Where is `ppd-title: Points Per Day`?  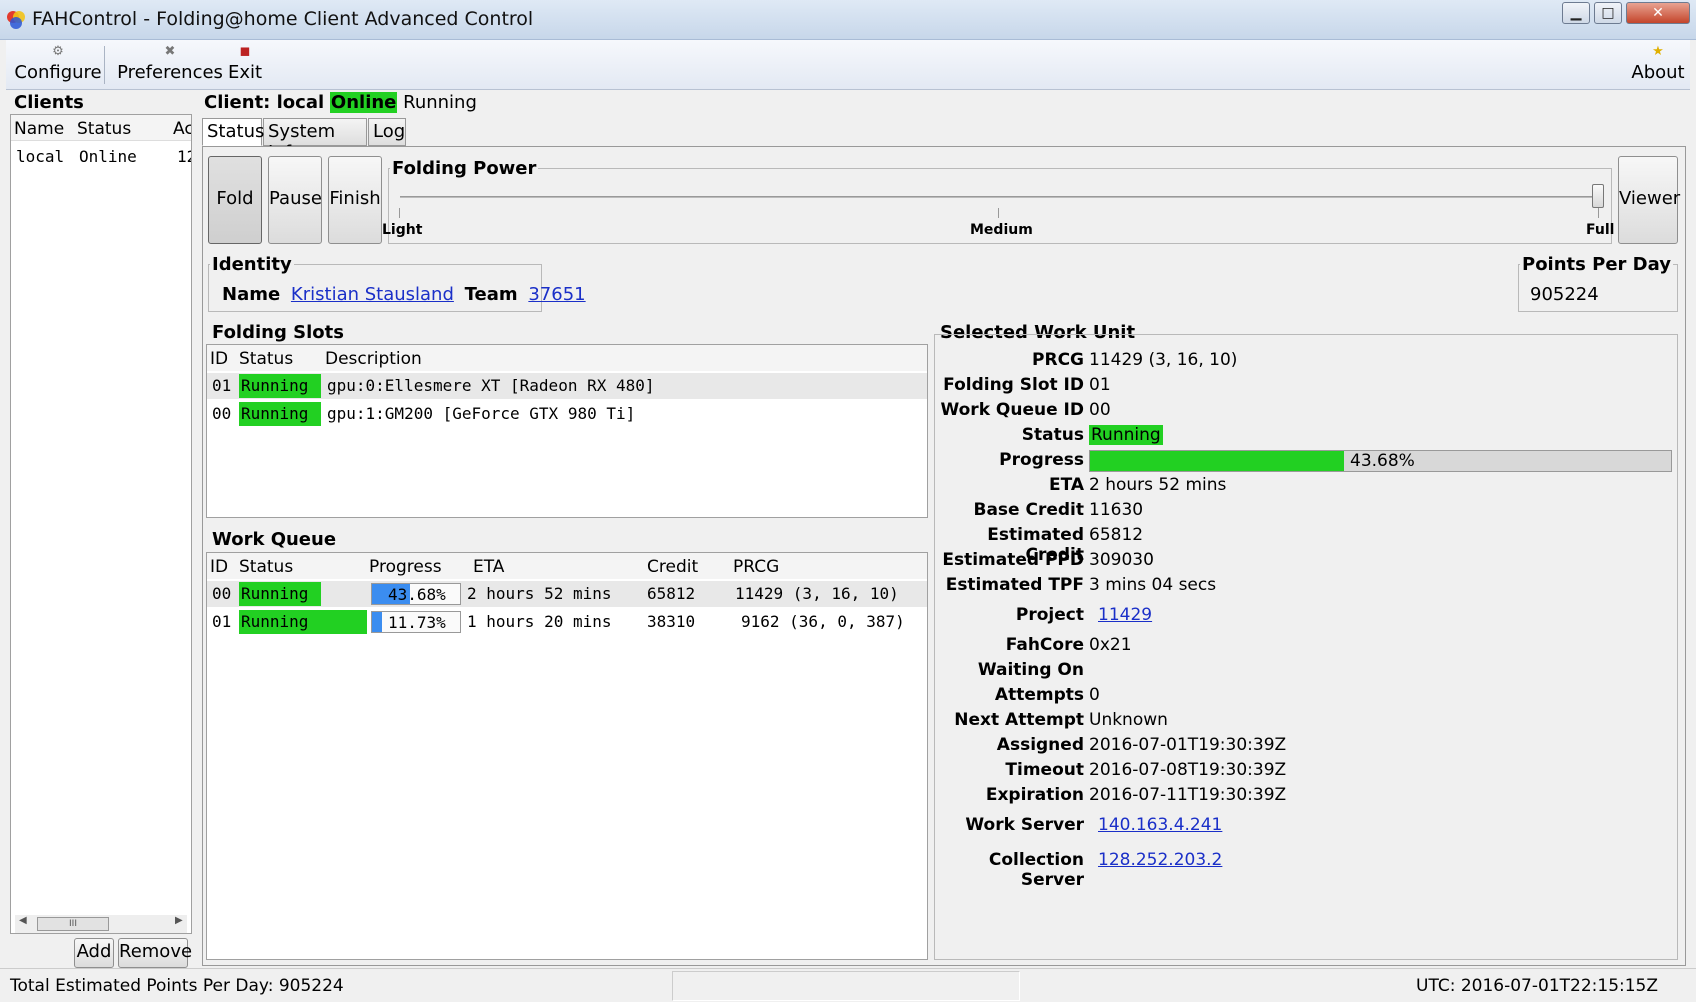 ppd-title: Points Per Day is located at coordinates (1596, 264).